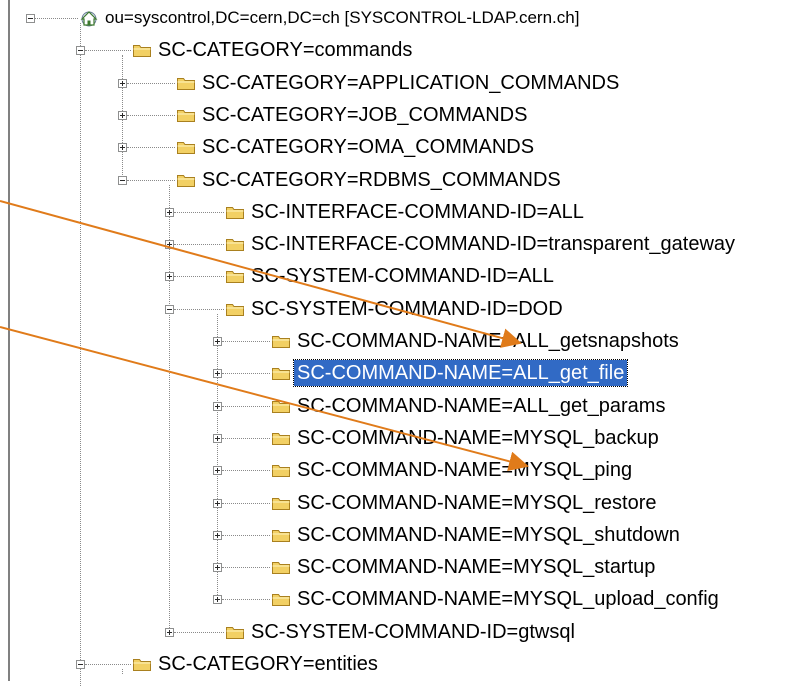 This screenshot has height=686, width=785. What do you see at coordinates (488, 341) in the screenshot?
I see `tree-node-label: SC-COMMAND-NAME=ALL_getsnapshots` at bounding box center [488, 341].